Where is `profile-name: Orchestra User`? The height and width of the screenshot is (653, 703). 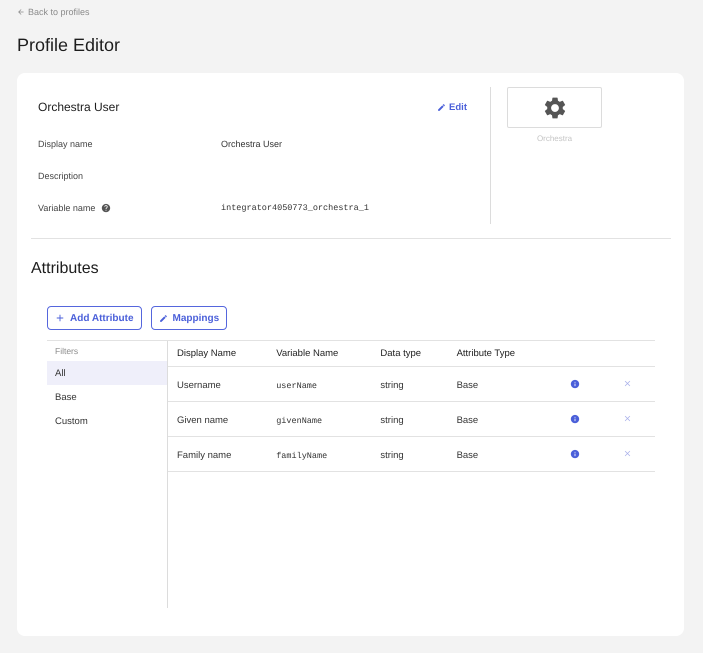
profile-name: Orchestra User is located at coordinates (79, 107).